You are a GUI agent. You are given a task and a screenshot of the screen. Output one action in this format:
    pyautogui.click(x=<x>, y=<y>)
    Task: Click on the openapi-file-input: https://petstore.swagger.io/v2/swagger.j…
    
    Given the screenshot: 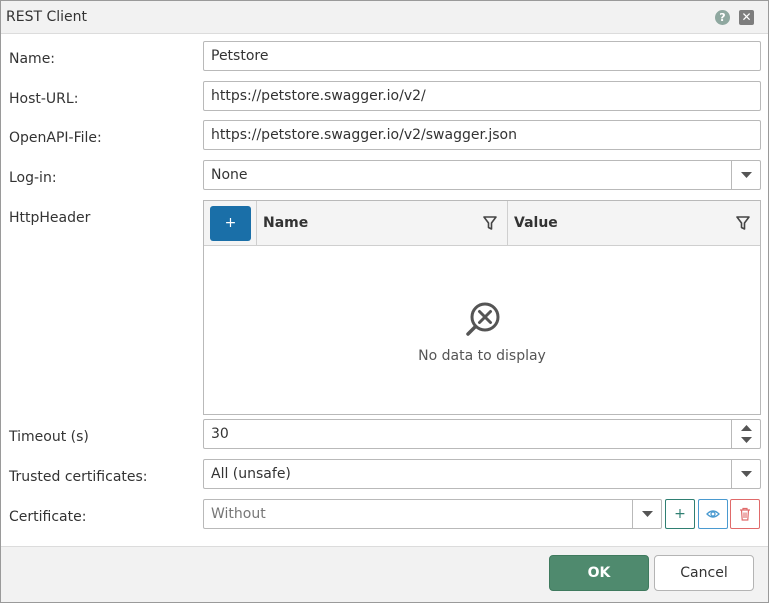 What is the action you would take?
    pyautogui.click(x=482, y=135)
    